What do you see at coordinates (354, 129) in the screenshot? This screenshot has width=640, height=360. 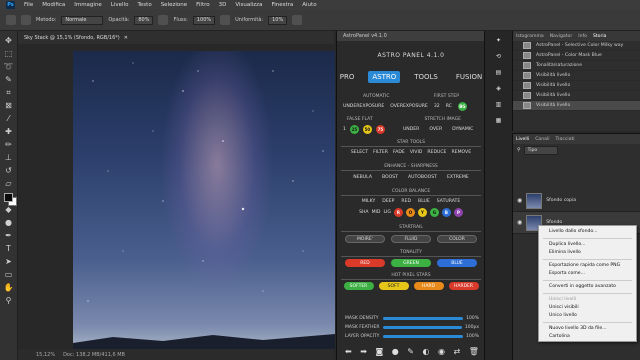 I see `false-flat-25: 25` at bounding box center [354, 129].